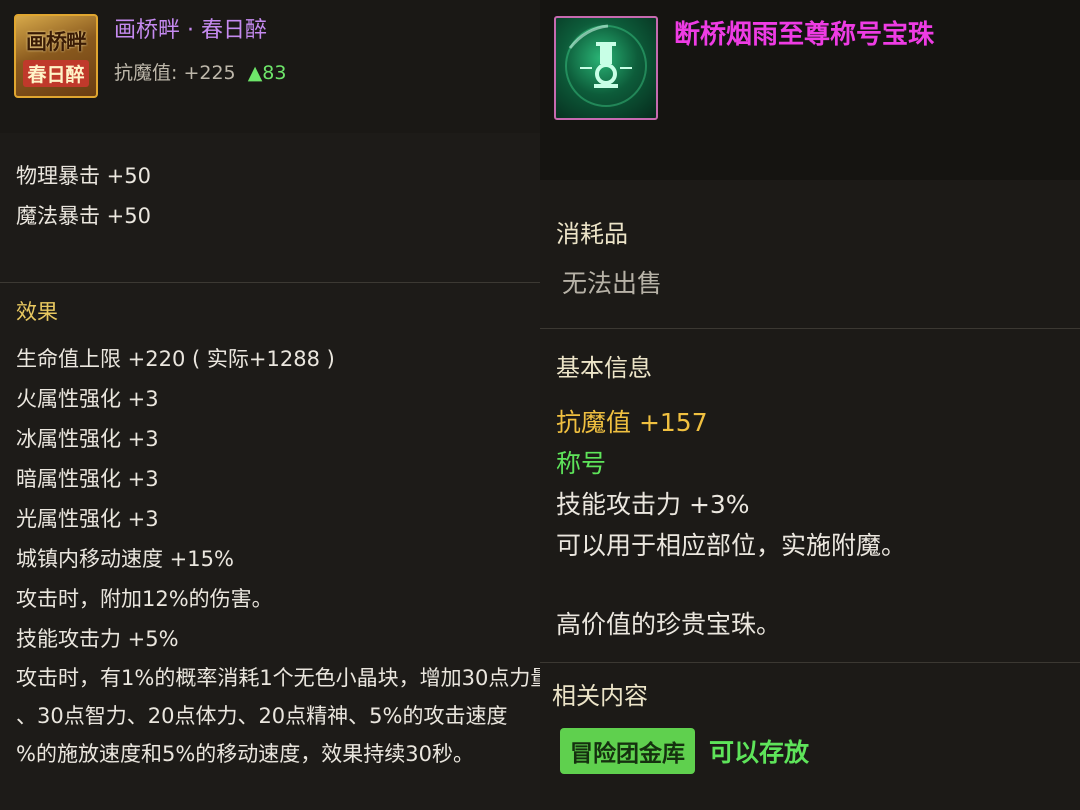 The width and height of the screenshot is (1080, 810). What do you see at coordinates (604, 368) in the screenshot?
I see `basic-info-heading: 基本信息` at bounding box center [604, 368].